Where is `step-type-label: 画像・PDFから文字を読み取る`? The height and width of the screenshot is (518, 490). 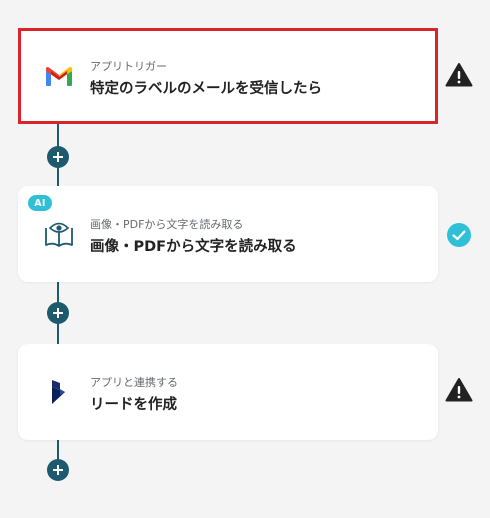 step-type-label: 画像・PDFから文字を読み取る is located at coordinates (167, 224).